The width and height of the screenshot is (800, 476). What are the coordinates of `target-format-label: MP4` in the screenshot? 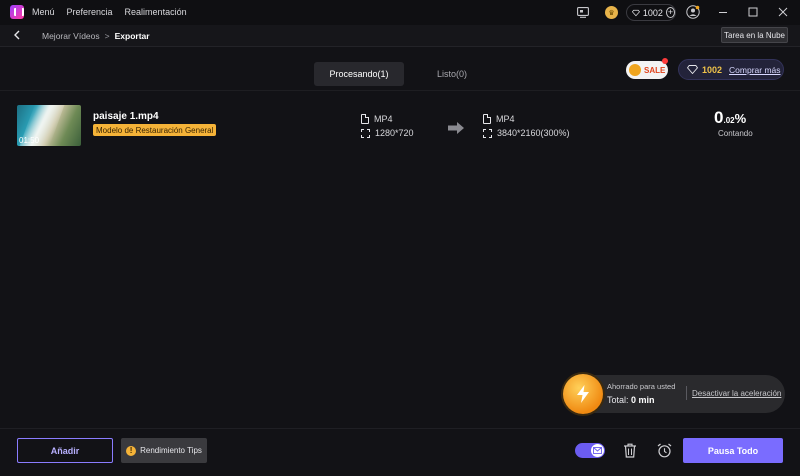 It's located at (505, 119).